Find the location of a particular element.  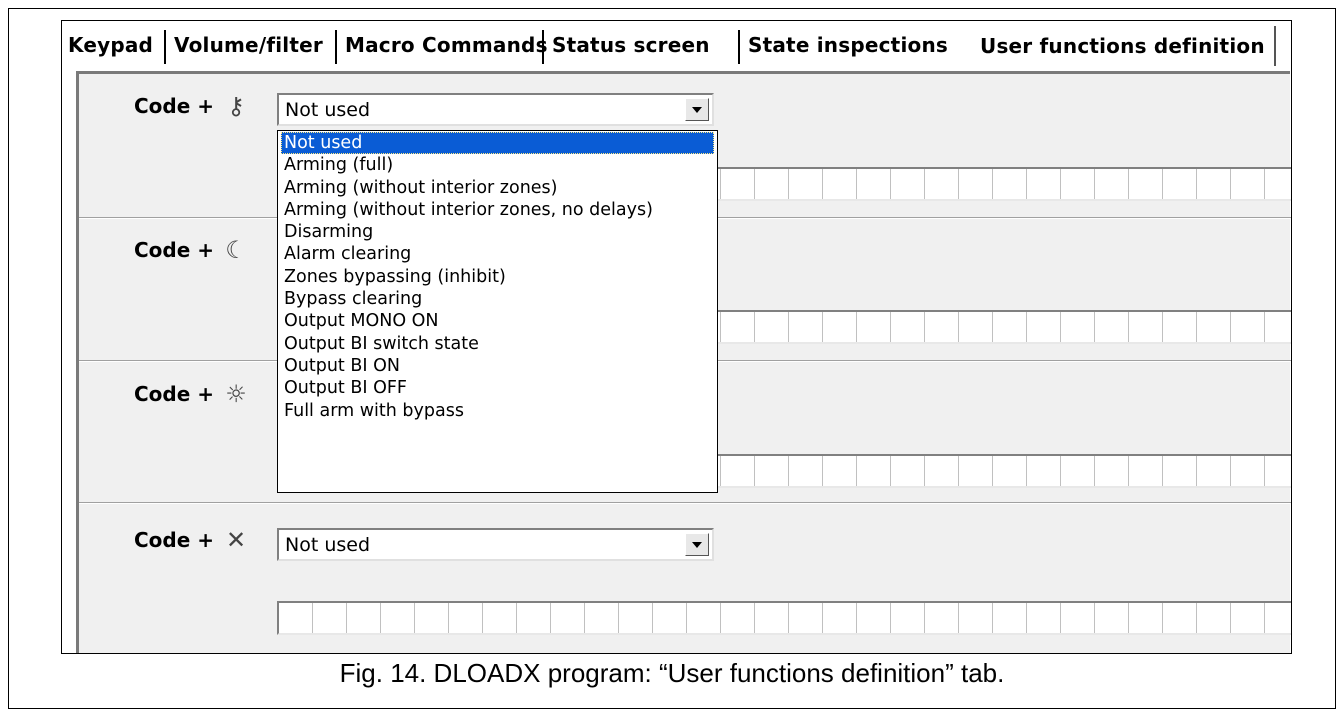

dropdown-option: Output BI OFF is located at coordinates (497, 388).